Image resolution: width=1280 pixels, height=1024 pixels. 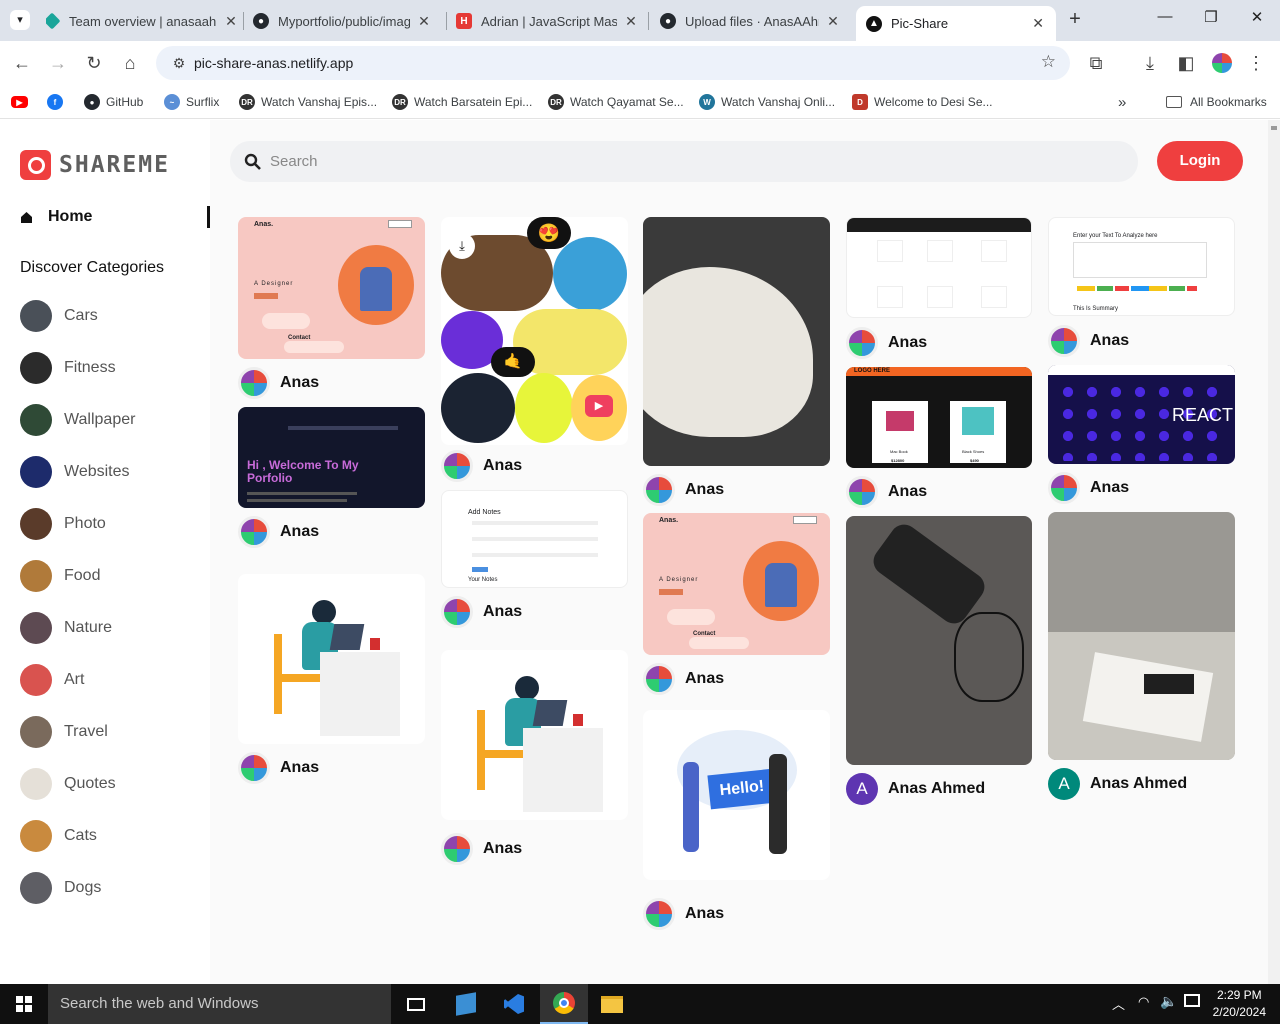 I want to click on sidebar-item-travel: Travel, so click(x=110, y=732).